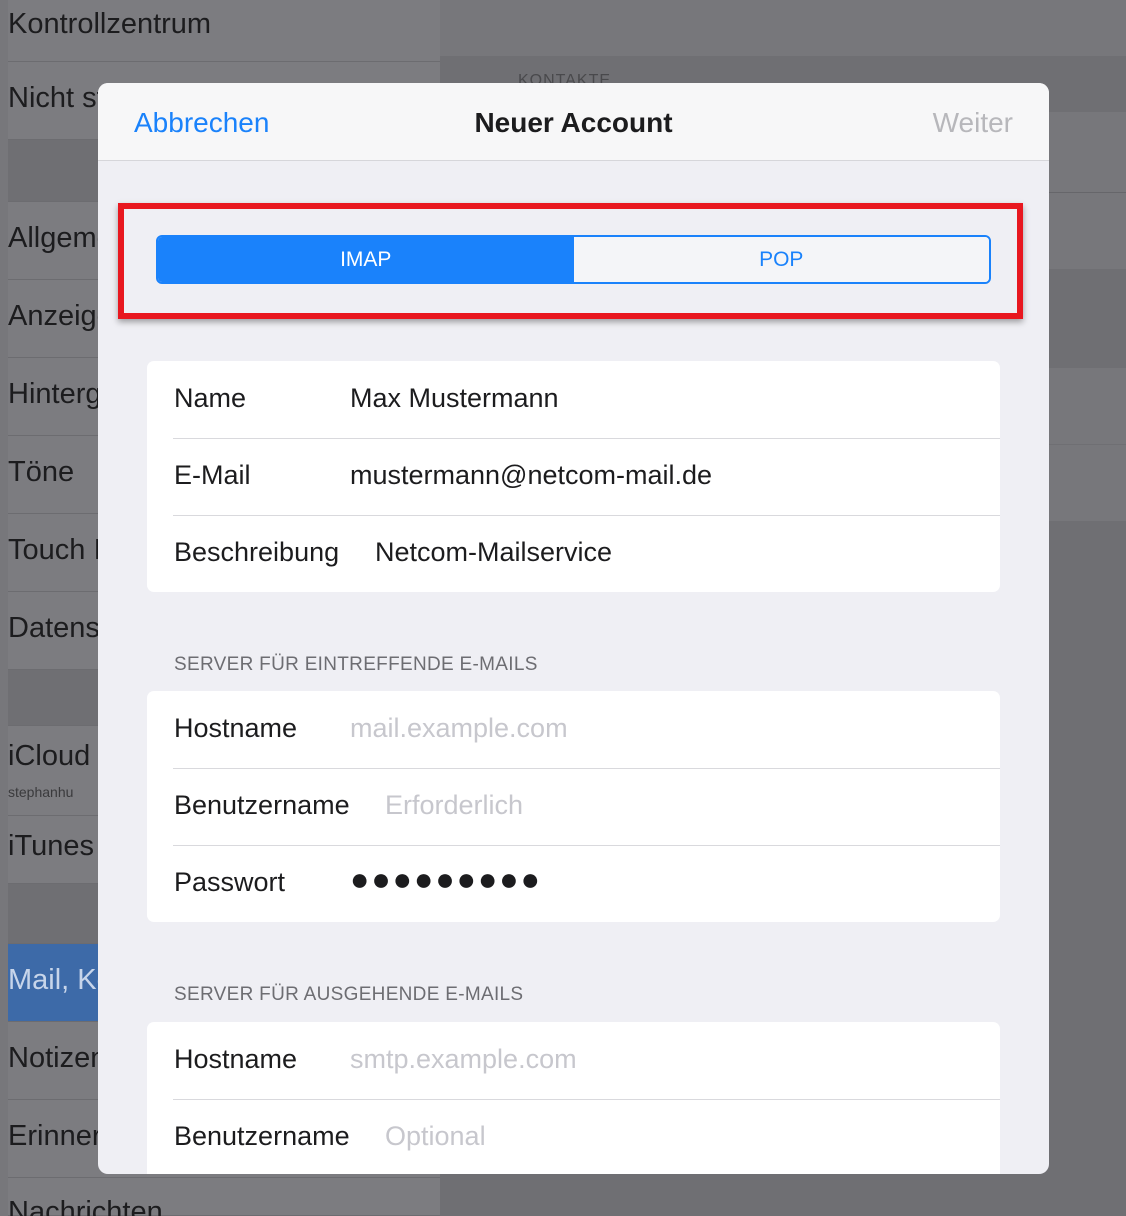 The height and width of the screenshot is (1216, 1126). Describe the element at coordinates (349, 994) in the screenshot. I see `outgoing-server-header: SERVER FÜR AUSGEHENDE E-MAILS` at that location.